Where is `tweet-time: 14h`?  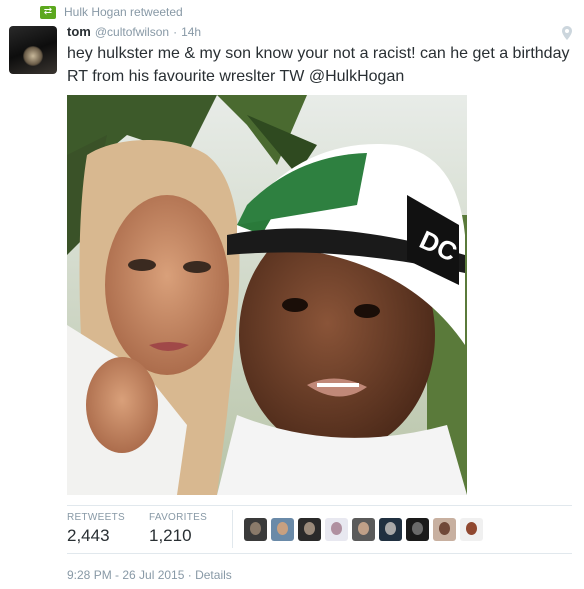
tweet-time: 14h is located at coordinates (191, 32).